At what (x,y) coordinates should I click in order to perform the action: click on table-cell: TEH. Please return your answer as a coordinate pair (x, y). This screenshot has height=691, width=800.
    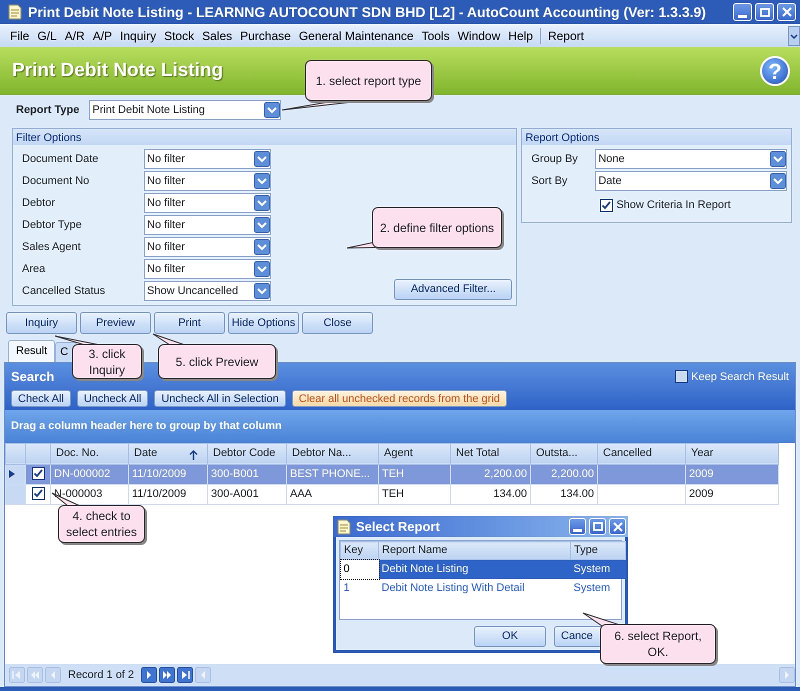
    Looking at the image, I should click on (393, 494).